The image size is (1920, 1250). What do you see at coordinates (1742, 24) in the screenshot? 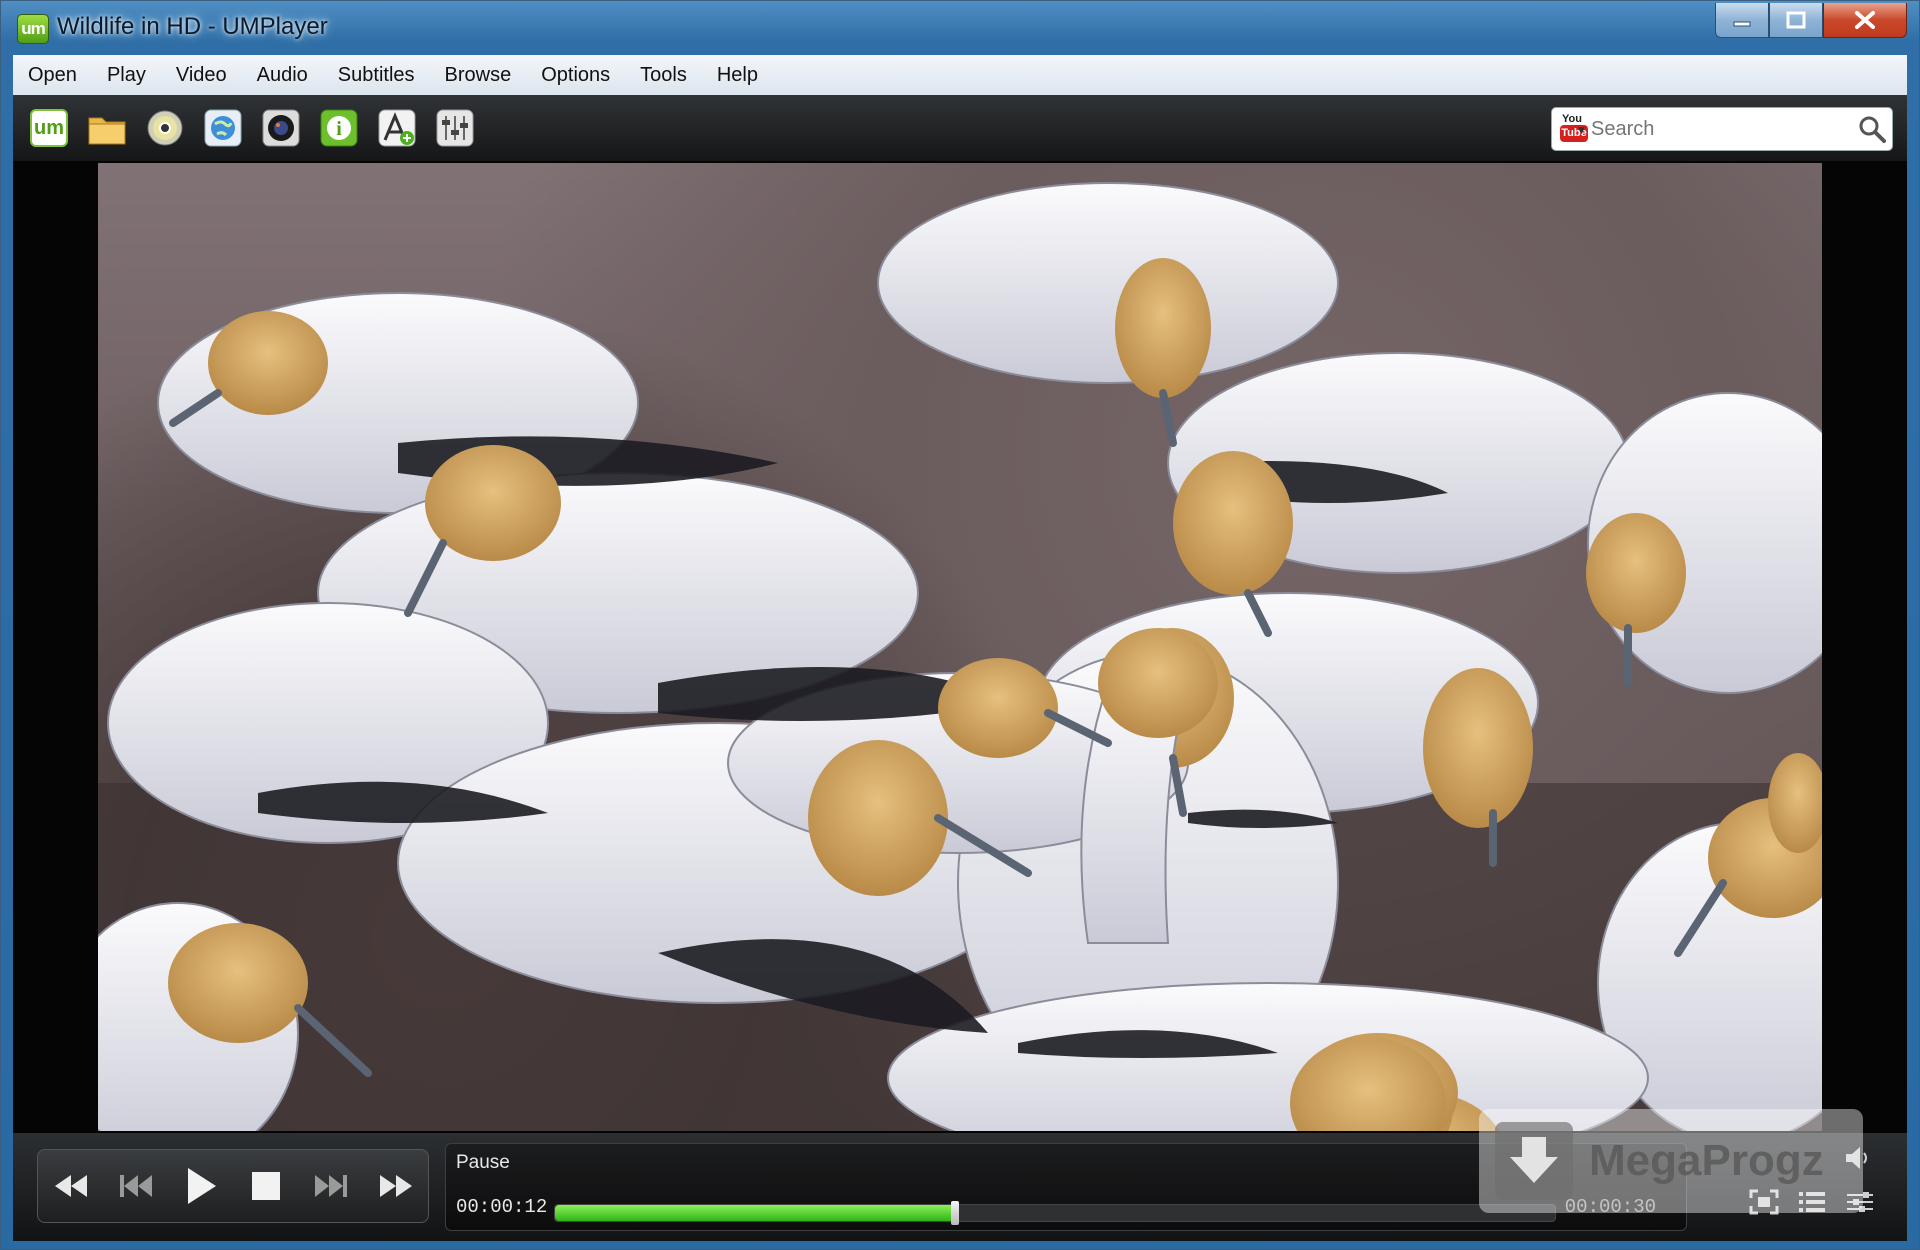
I see `minimize-icon` at bounding box center [1742, 24].